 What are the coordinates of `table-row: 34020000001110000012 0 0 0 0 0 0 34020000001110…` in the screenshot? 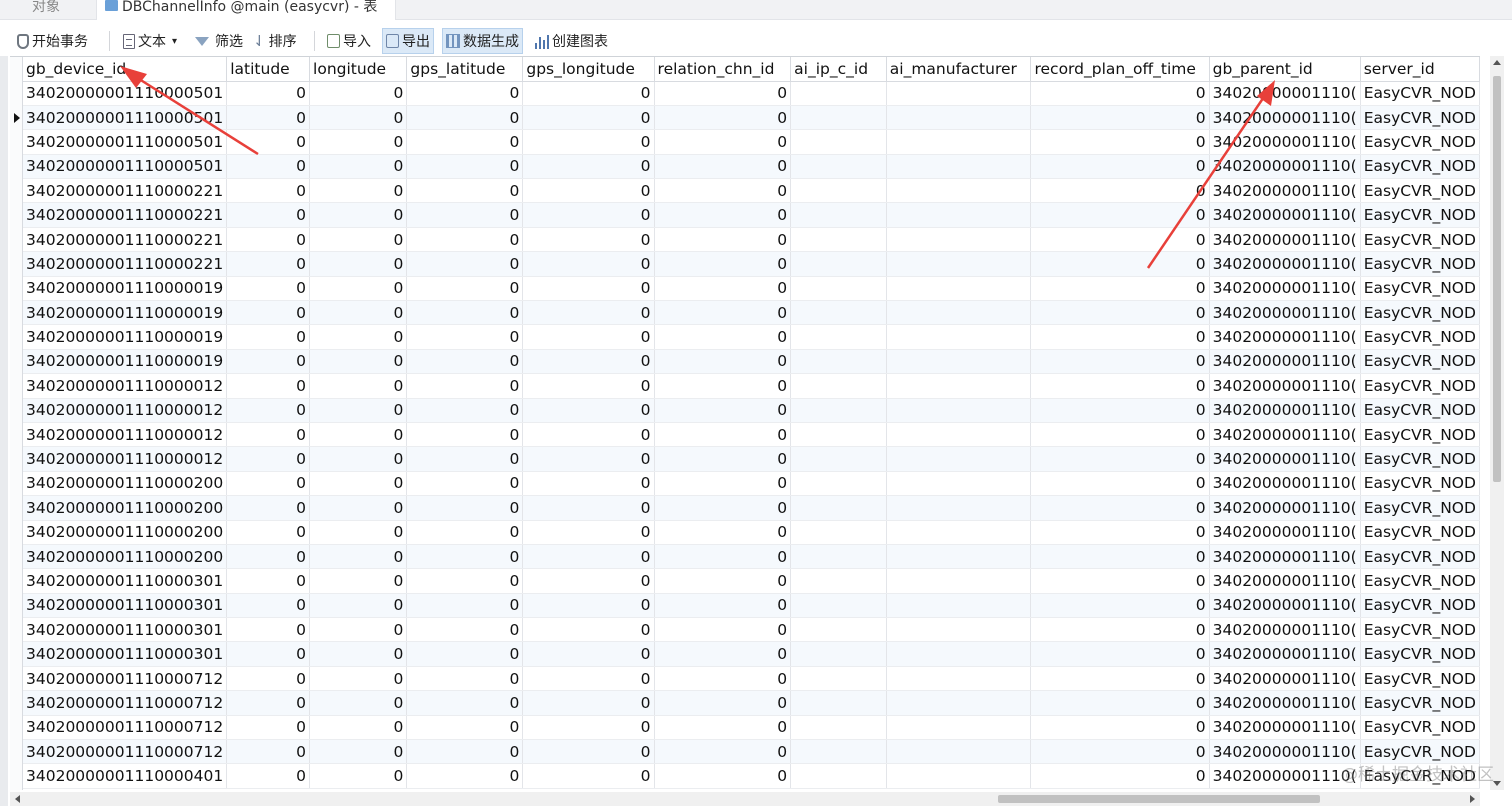 It's located at (751, 459).